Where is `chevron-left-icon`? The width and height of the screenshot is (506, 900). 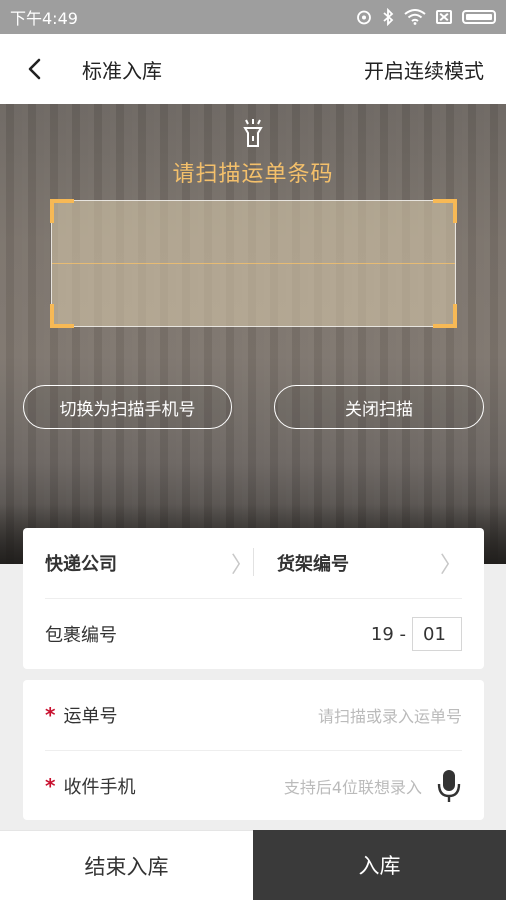 chevron-left-icon is located at coordinates (34, 69).